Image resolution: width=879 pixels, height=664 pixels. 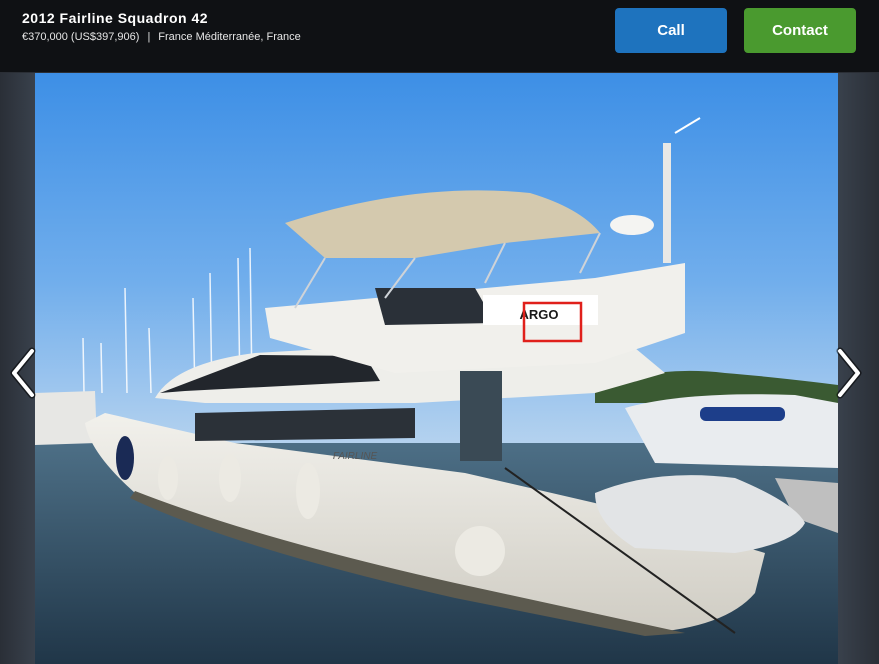 What do you see at coordinates (229, 37) in the screenshot?
I see `listing-location: France Méditerranée, France` at bounding box center [229, 37].